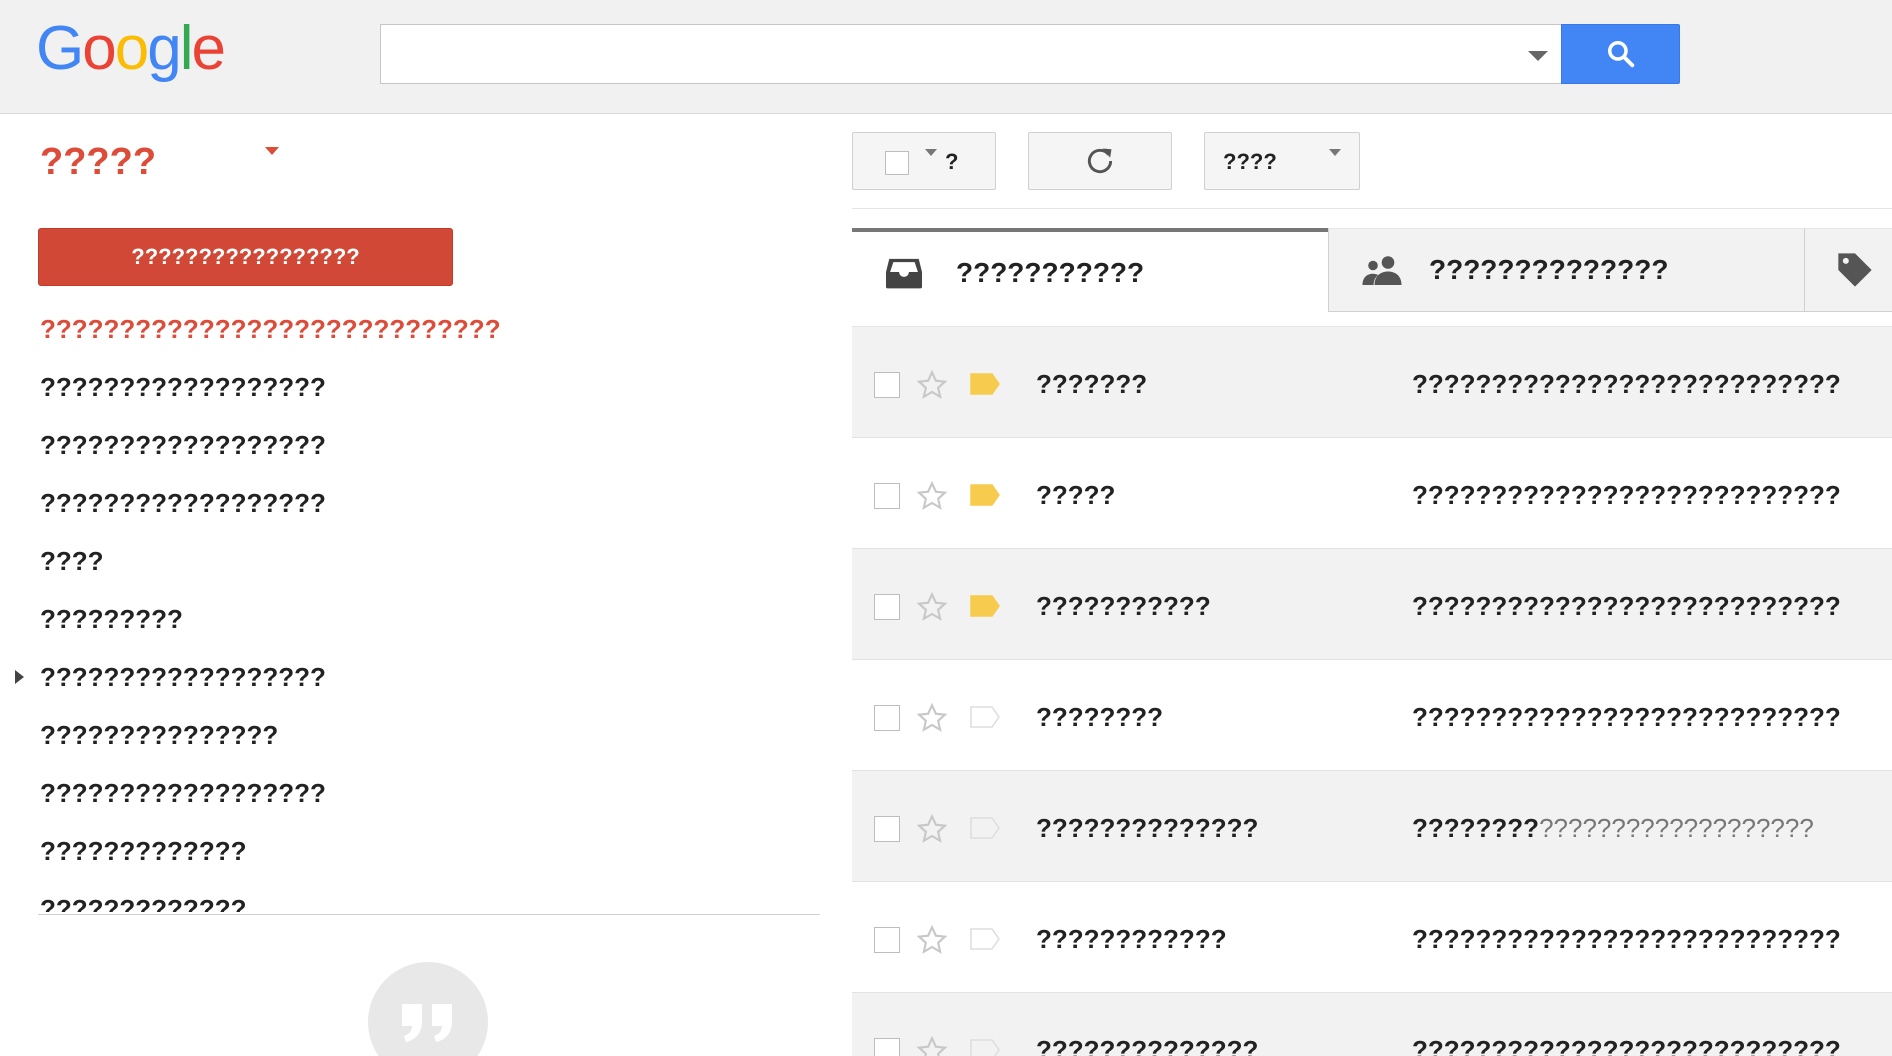  What do you see at coordinates (1076, 495) in the screenshot?
I see `email-sender: ?????` at bounding box center [1076, 495].